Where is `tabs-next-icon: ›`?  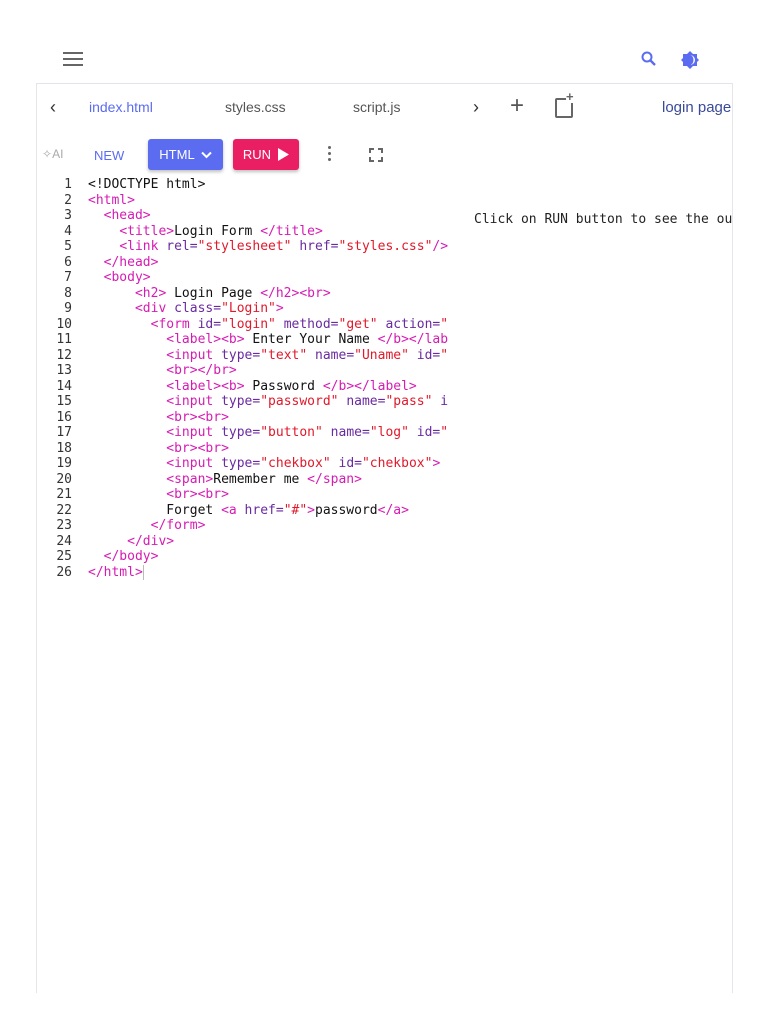 tabs-next-icon: › is located at coordinates (476, 107).